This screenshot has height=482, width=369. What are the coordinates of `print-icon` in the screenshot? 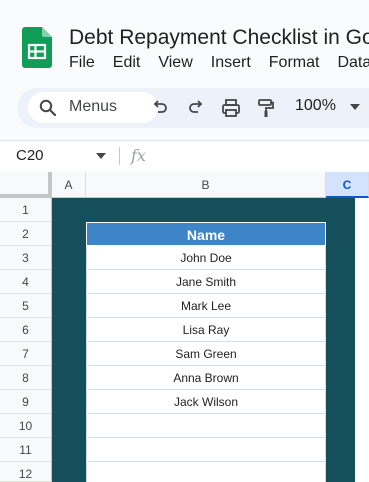 It's located at (231, 108).